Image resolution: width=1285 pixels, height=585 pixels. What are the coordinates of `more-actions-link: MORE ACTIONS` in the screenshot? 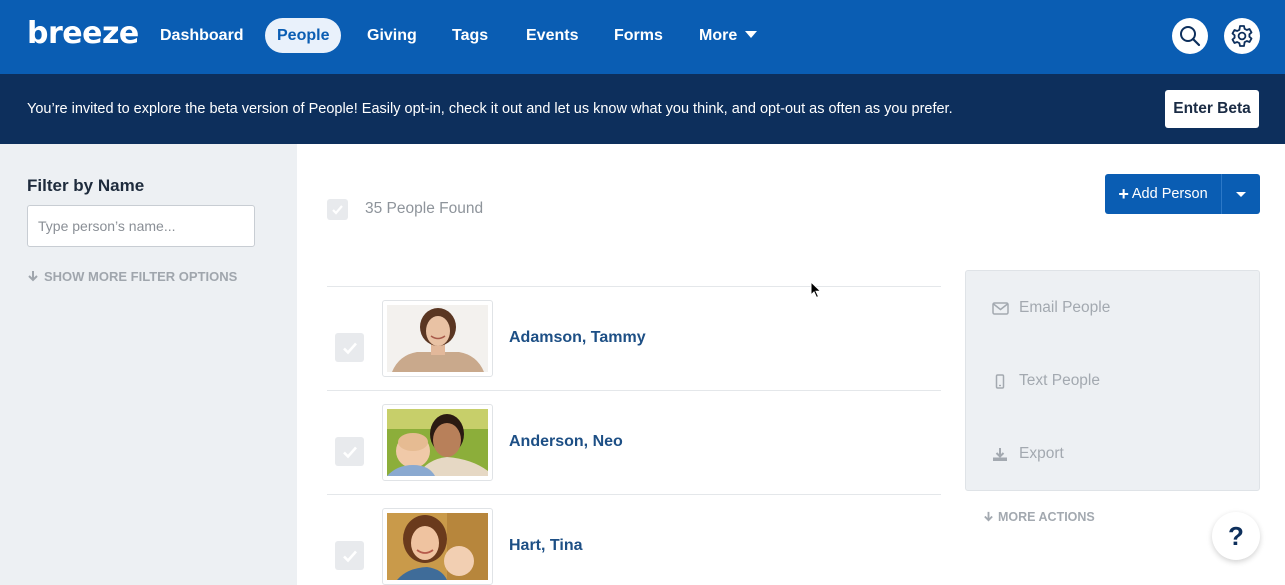 It's located at (1039, 517).